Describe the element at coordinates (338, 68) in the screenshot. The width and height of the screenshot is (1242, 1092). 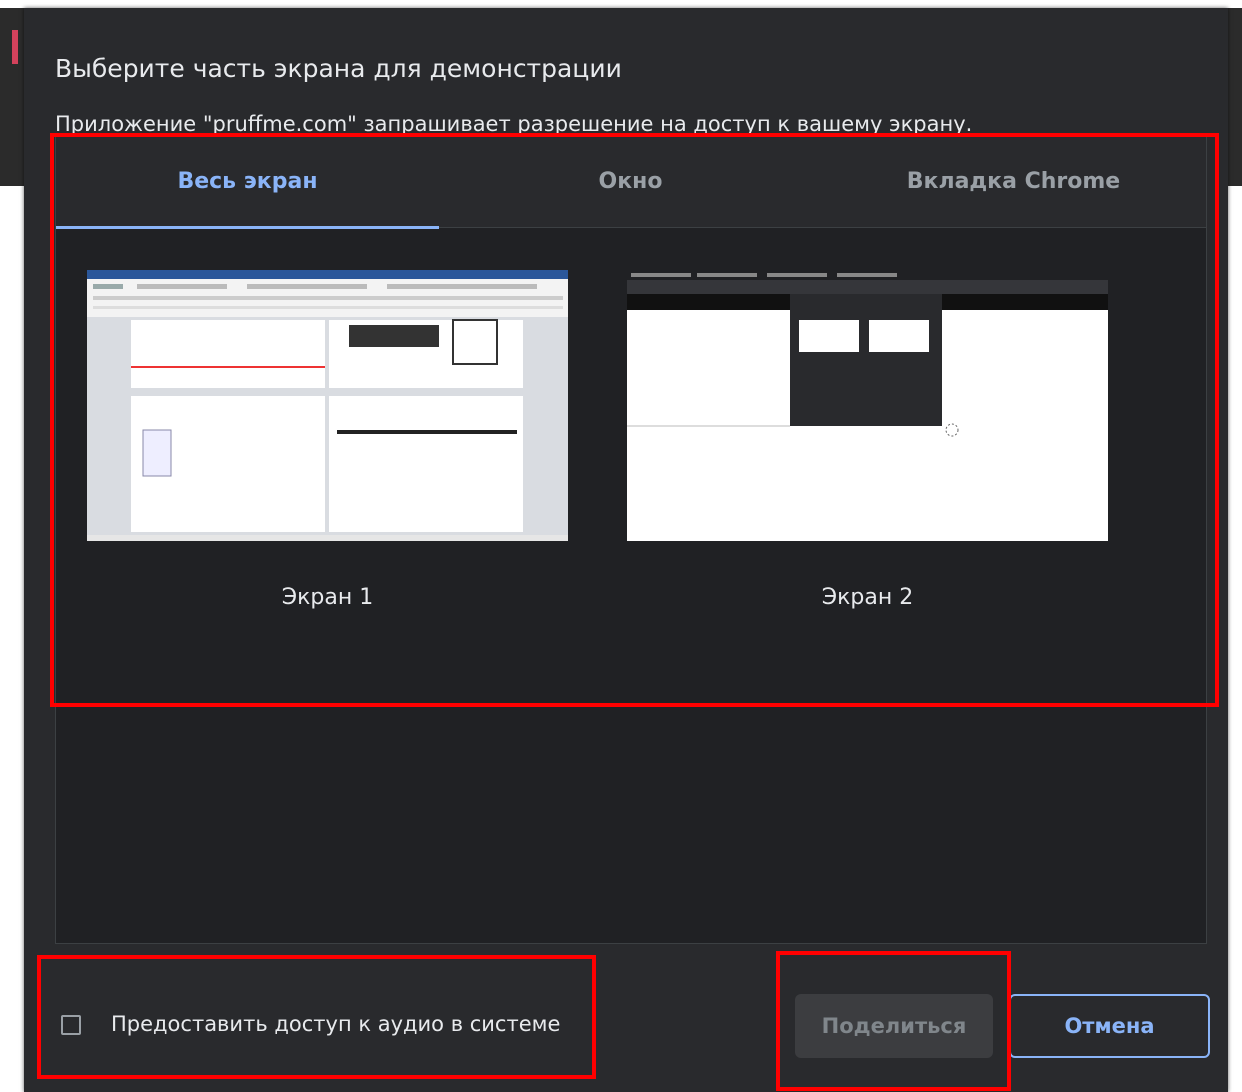
I see `dialog-title: Выберите часть экрана для демонстрации` at that location.